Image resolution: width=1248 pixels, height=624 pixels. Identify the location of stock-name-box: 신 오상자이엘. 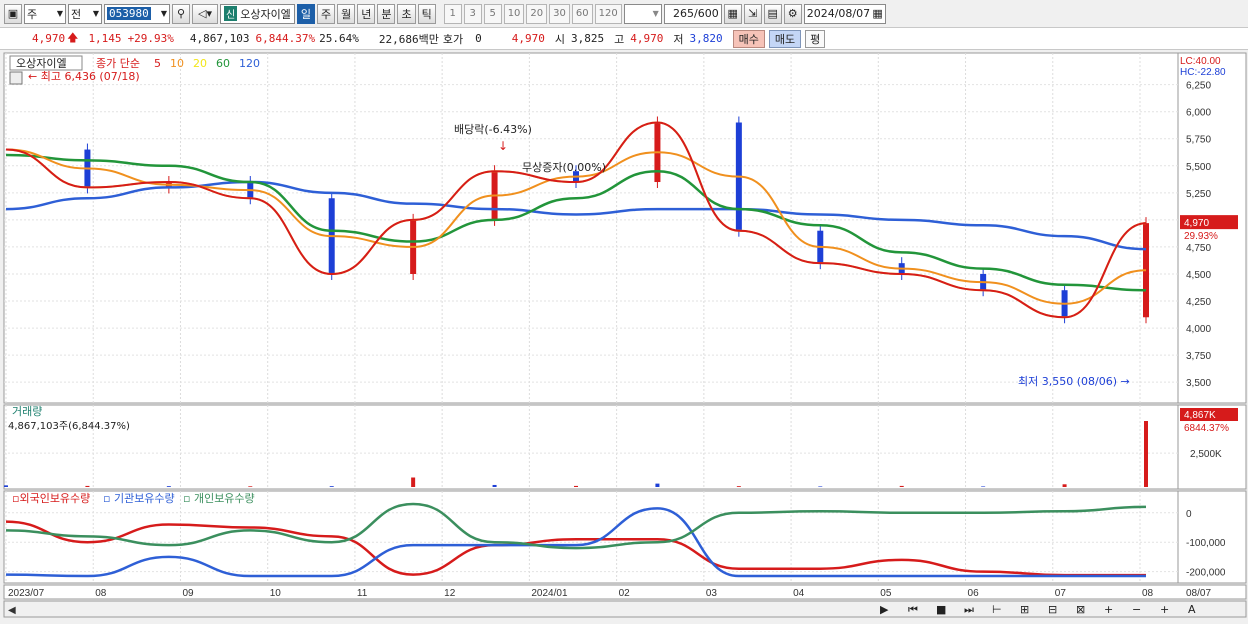
(257, 13).